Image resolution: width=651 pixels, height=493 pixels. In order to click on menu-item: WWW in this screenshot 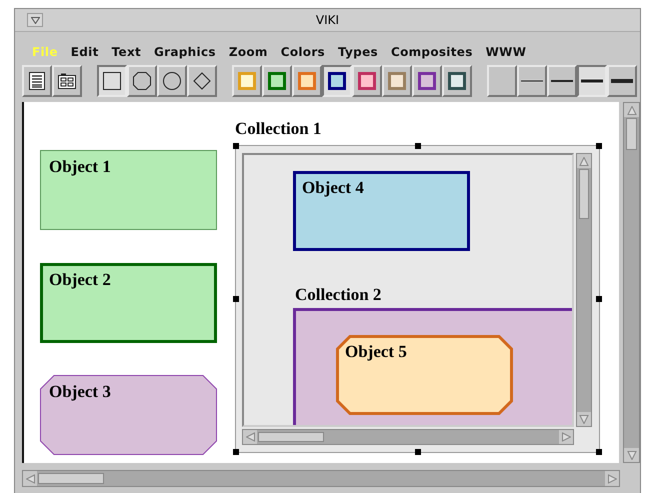, I will do `click(506, 52)`.